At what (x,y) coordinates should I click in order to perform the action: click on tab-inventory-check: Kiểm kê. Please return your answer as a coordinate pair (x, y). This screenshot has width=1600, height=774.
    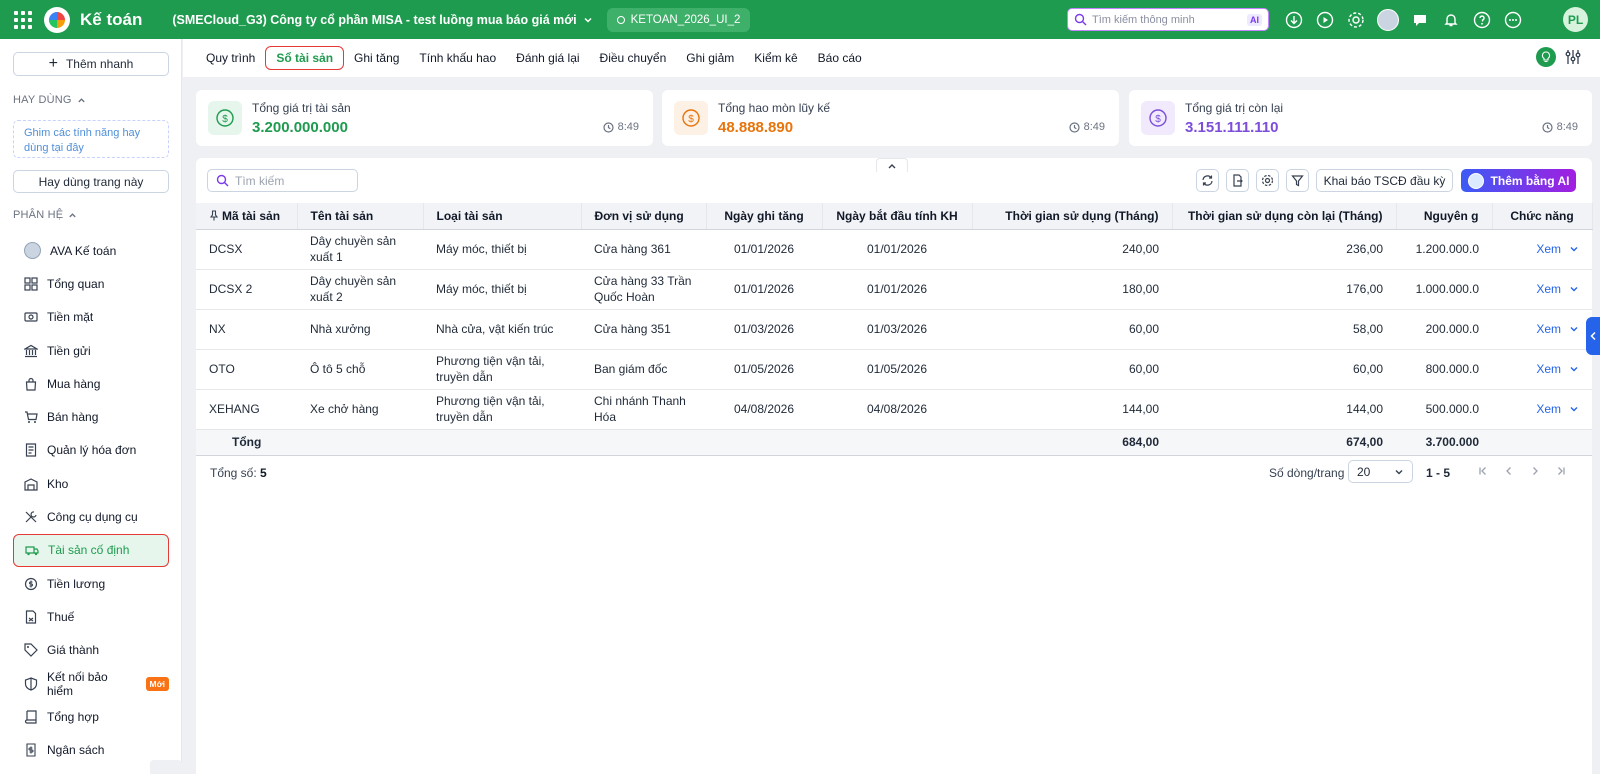
    Looking at the image, I should click on (775, 58).